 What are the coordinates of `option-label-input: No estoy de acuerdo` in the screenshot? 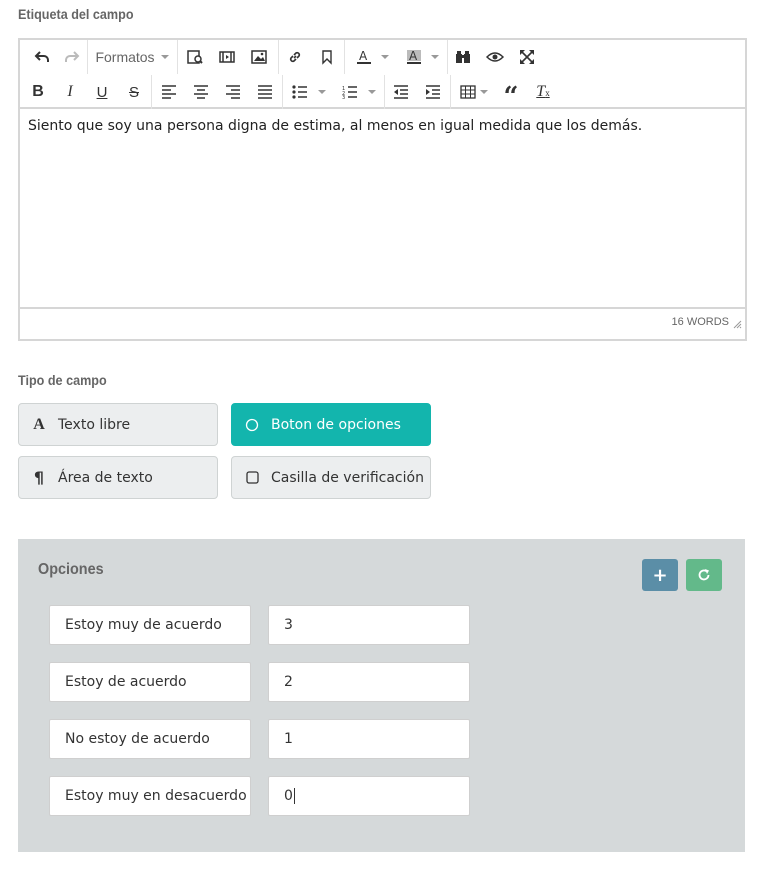 It's located at (150, 739).